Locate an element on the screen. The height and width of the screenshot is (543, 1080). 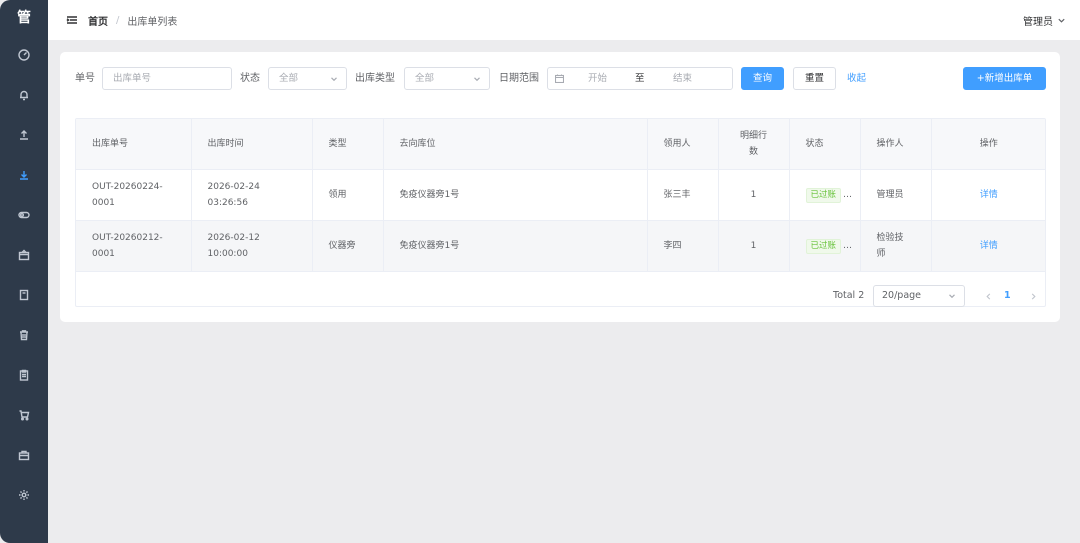
download-icon is located at coordinates (24, 175).